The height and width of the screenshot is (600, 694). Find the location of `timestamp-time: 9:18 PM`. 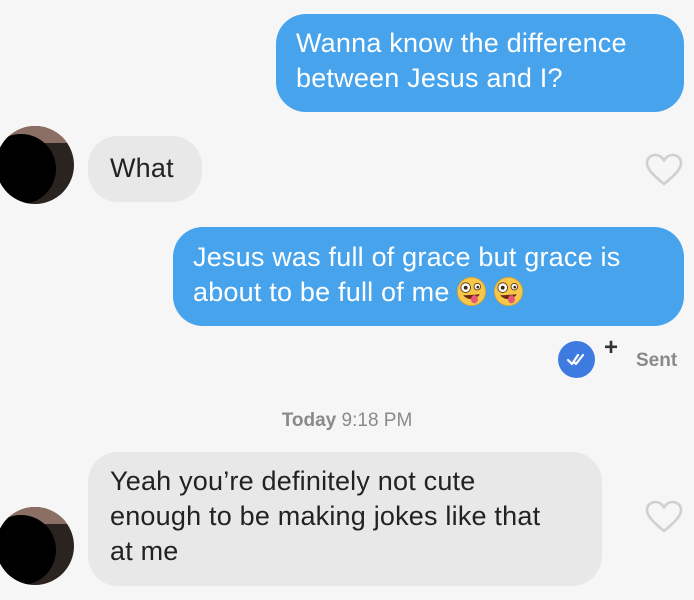

timestamp-time: 9:18 PM is located at coordinates (377, 420).